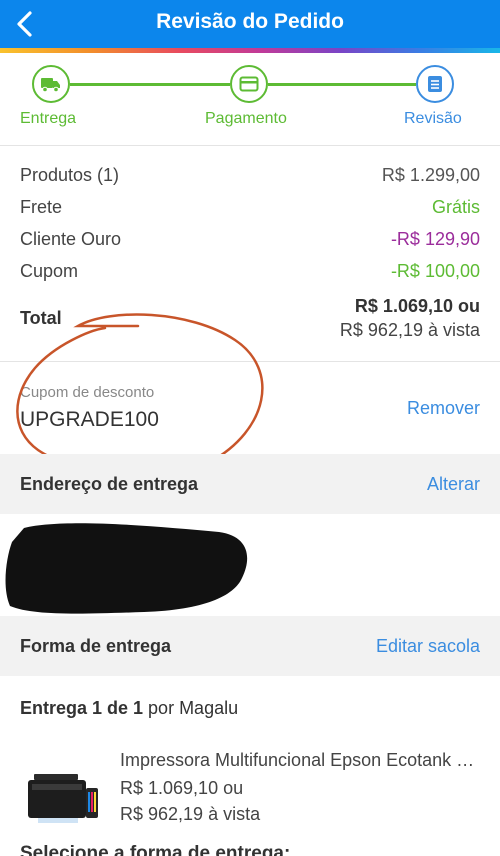 This screenshot has width=500, height=856. I want to click on order-total: Total R$ 1.069,10 ou R$ 962,19 à vista, so click(250, 321).